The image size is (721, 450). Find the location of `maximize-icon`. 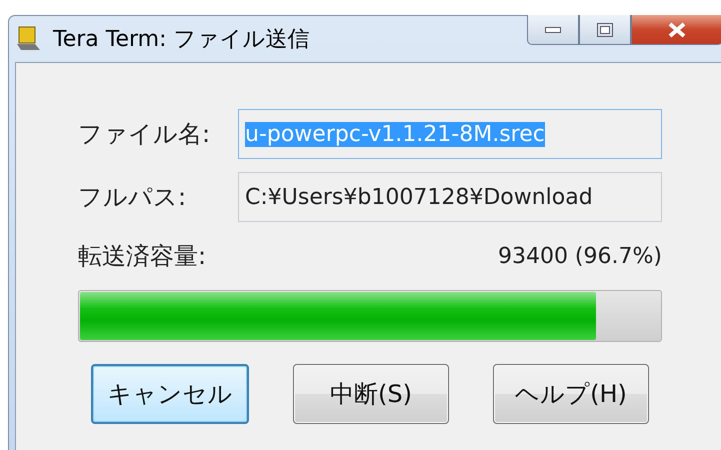

maximize-icon is located at coordinates (605, 29).